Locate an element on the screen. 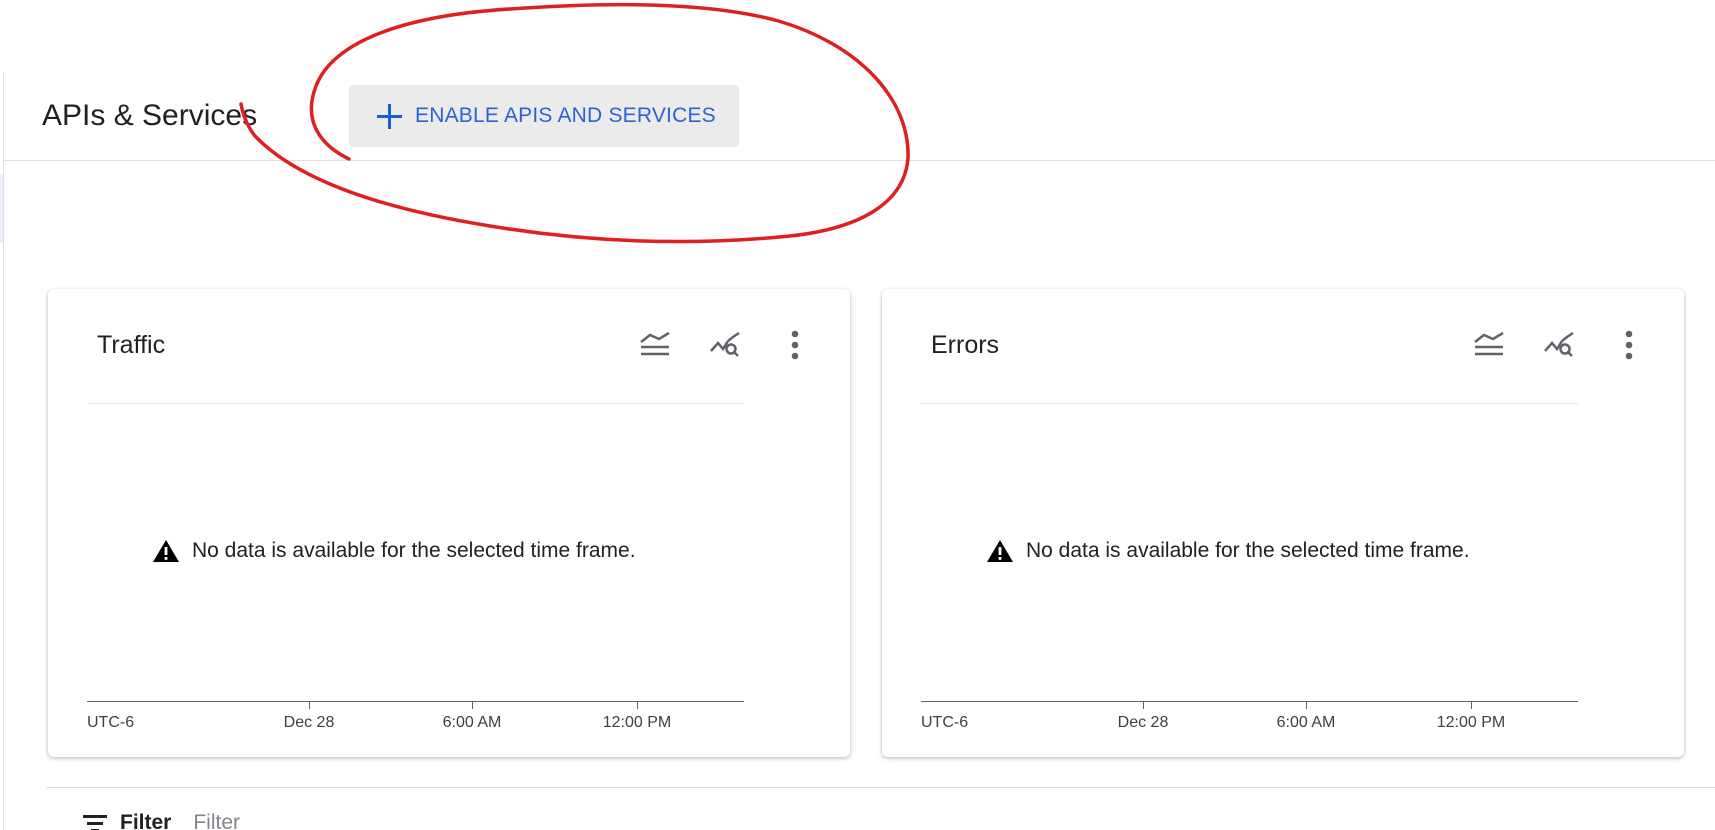  enable-apis-button: ENABLE APIS AND SERVICES is located at coordinates (544, 116).